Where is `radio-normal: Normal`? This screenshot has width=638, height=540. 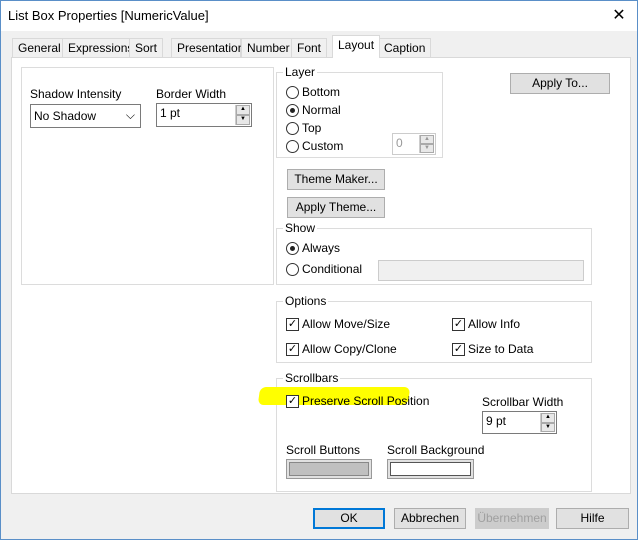 radio-normal: Normal is located at coordinates (313, 110).